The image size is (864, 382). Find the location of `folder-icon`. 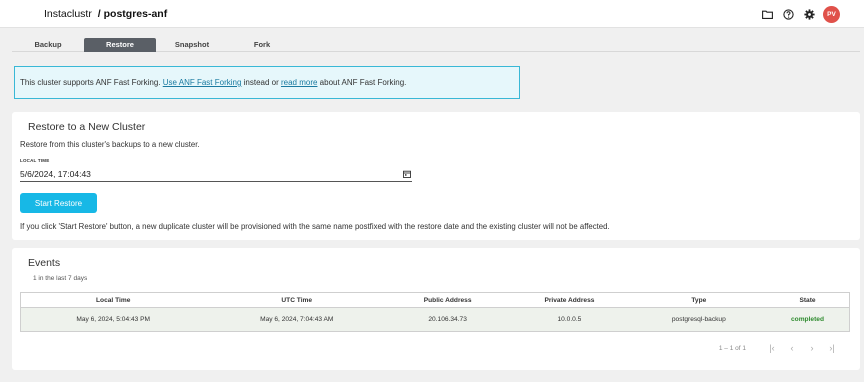

folder-icon is located at coordinates (767, 15).